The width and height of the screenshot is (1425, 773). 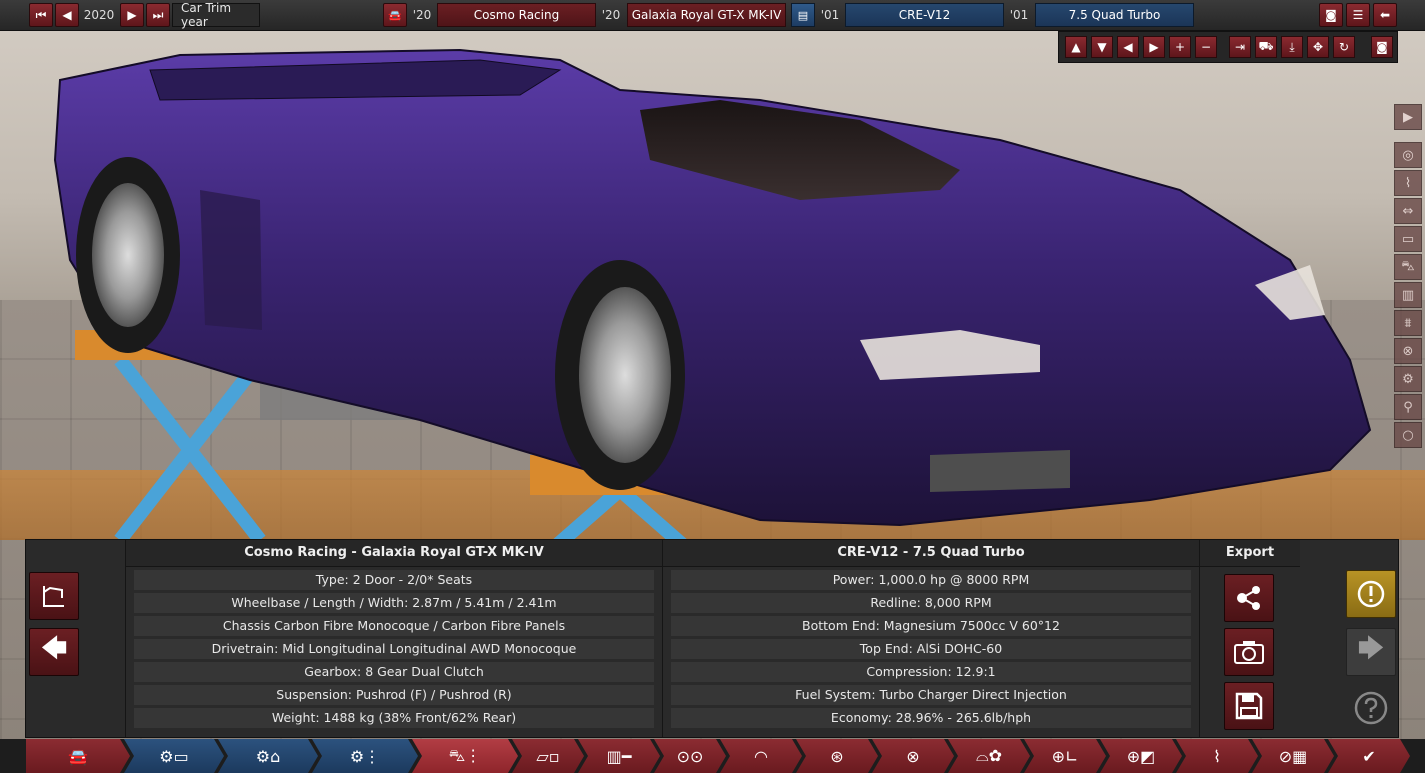 I want to click on skip-back-icon: ⏮, so click(x=41, y=15).